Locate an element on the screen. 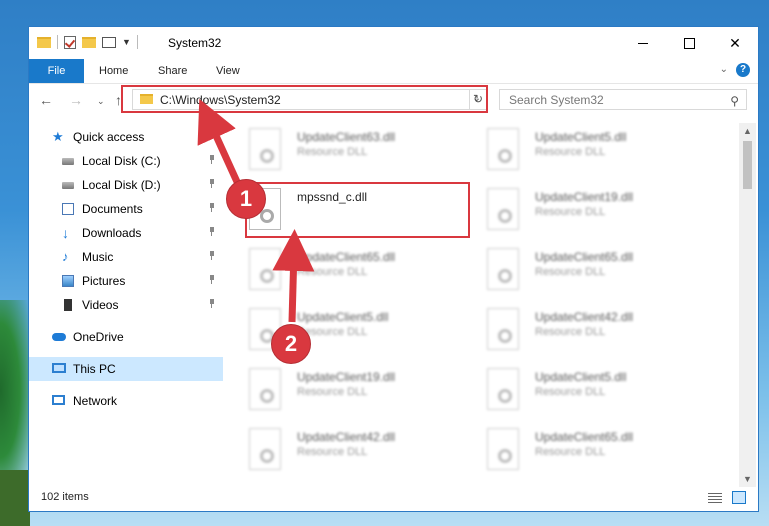  arrow-to-address-bar is located at coordinates (219, 142).